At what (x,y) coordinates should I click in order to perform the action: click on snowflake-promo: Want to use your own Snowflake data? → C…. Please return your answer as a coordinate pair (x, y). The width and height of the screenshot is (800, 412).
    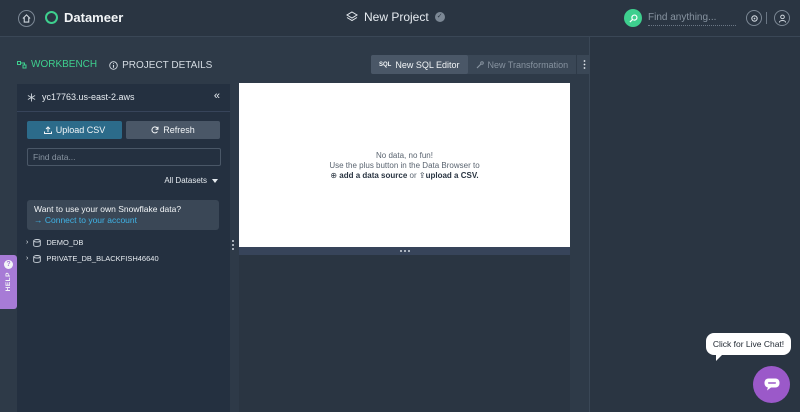
    Looking at the image, I should click on (123, 215).